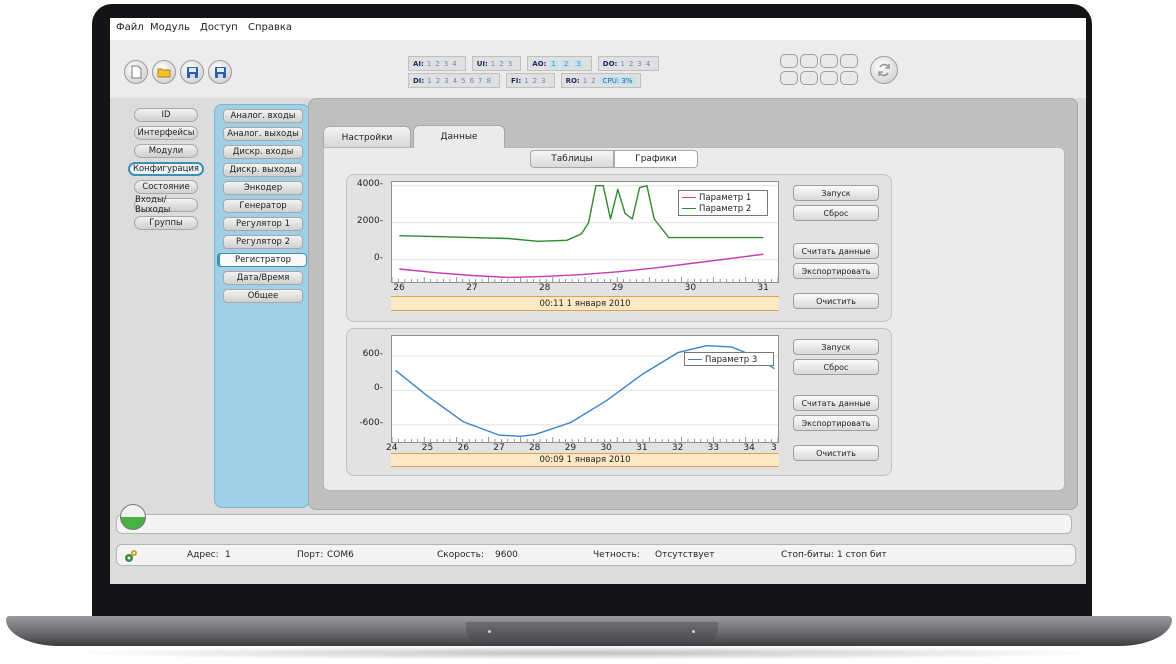  What do you see at coordinates (270, 27) in the screenshot?
I see `menu-help: Справка` at bounding box center [270, 27].